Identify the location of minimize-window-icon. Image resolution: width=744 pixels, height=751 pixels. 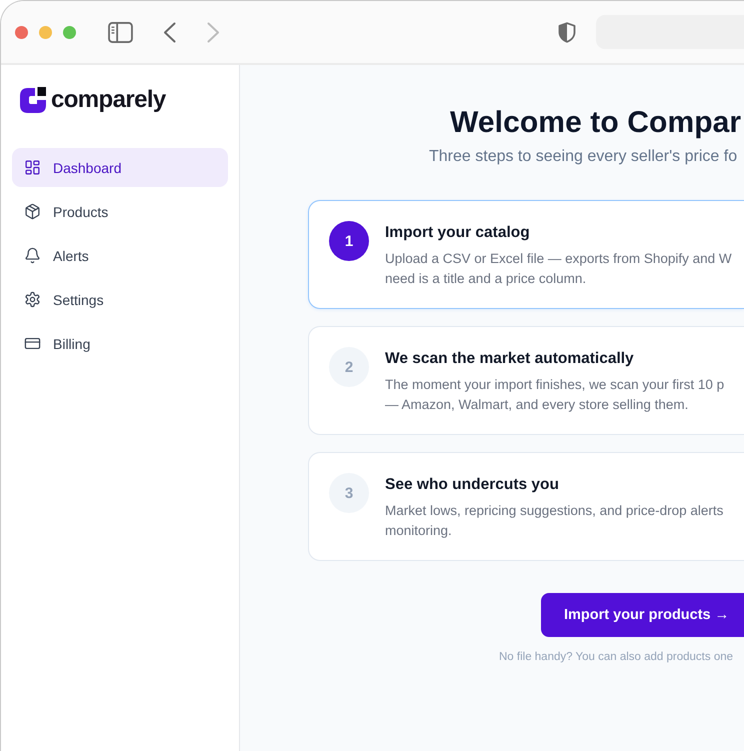
(45, 32).